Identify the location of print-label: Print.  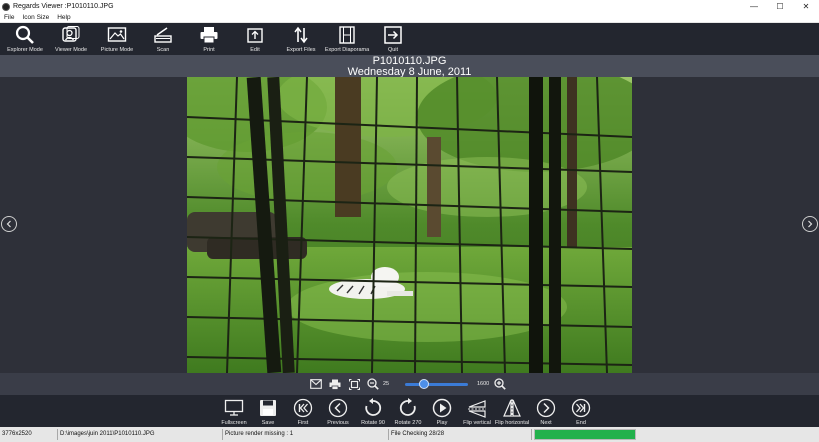
(209, 50).